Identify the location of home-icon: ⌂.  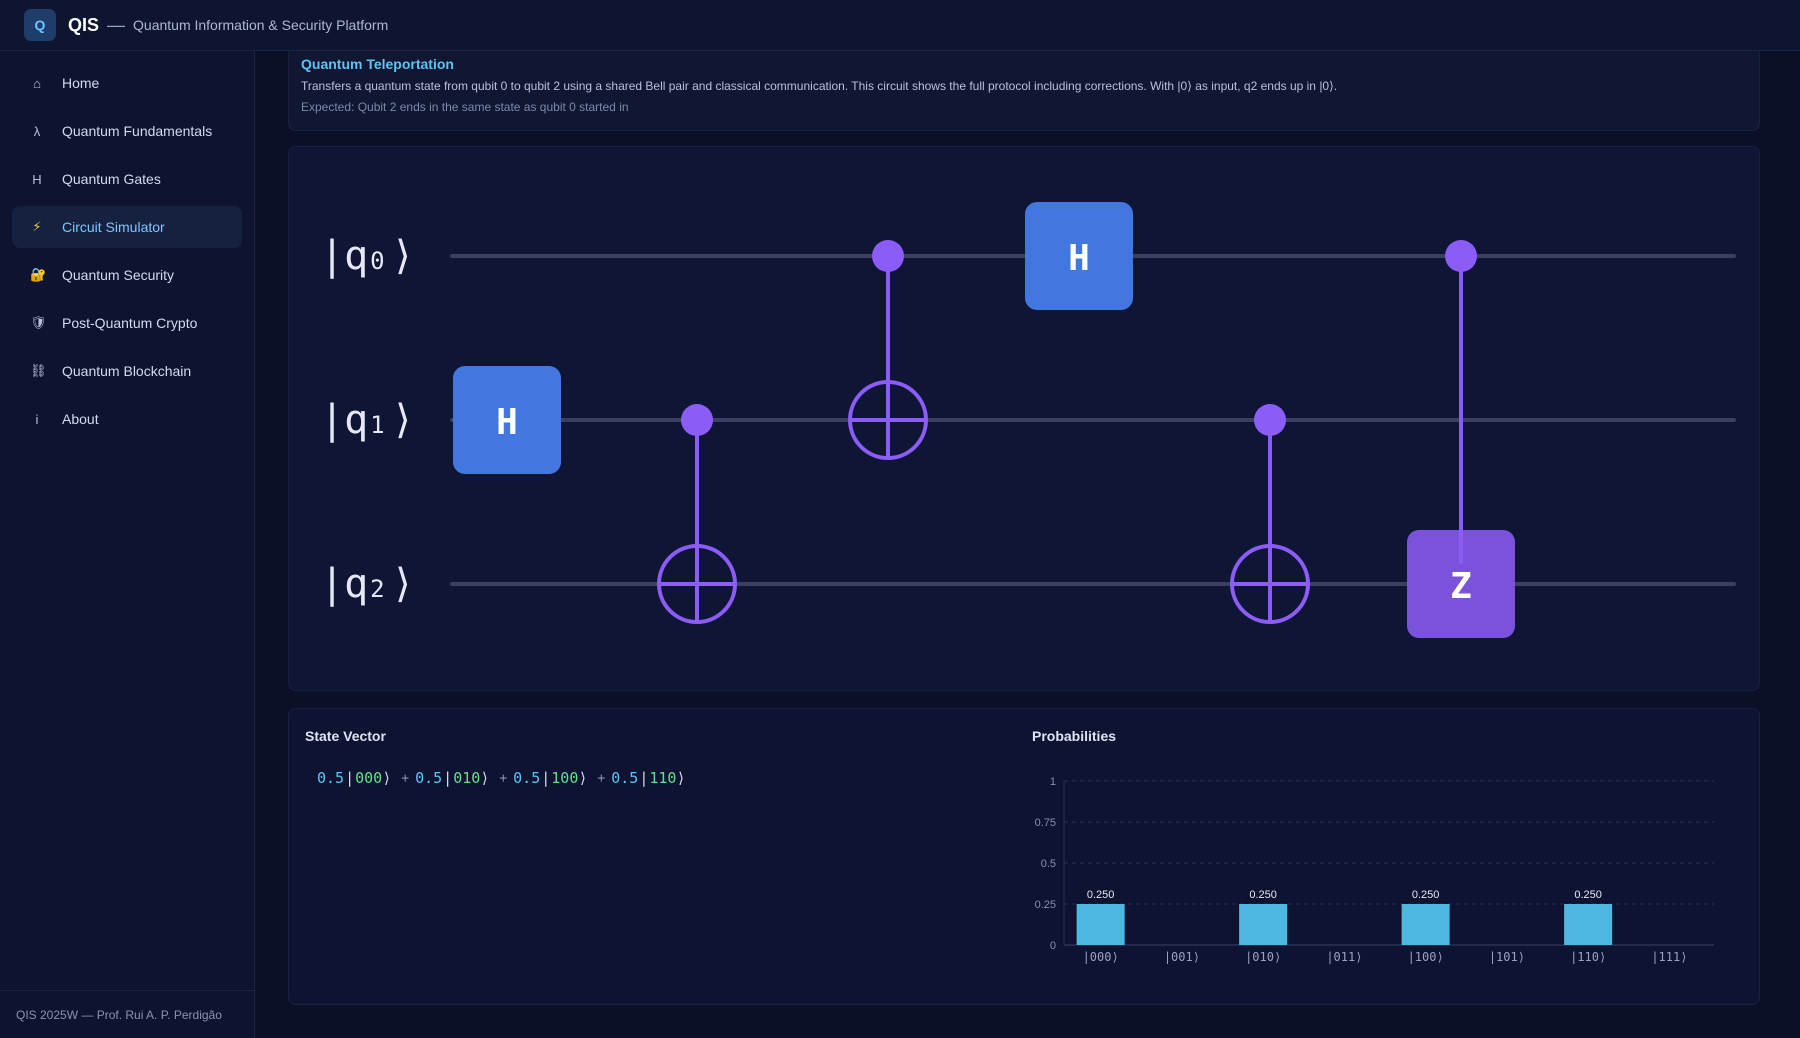
(37, 83).